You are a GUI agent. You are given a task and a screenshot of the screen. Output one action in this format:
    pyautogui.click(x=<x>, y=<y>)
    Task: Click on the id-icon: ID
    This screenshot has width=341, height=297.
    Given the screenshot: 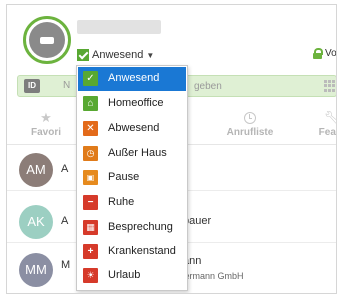 What is the action you would take?
    pyautogui.click(x=32, y=86)
    